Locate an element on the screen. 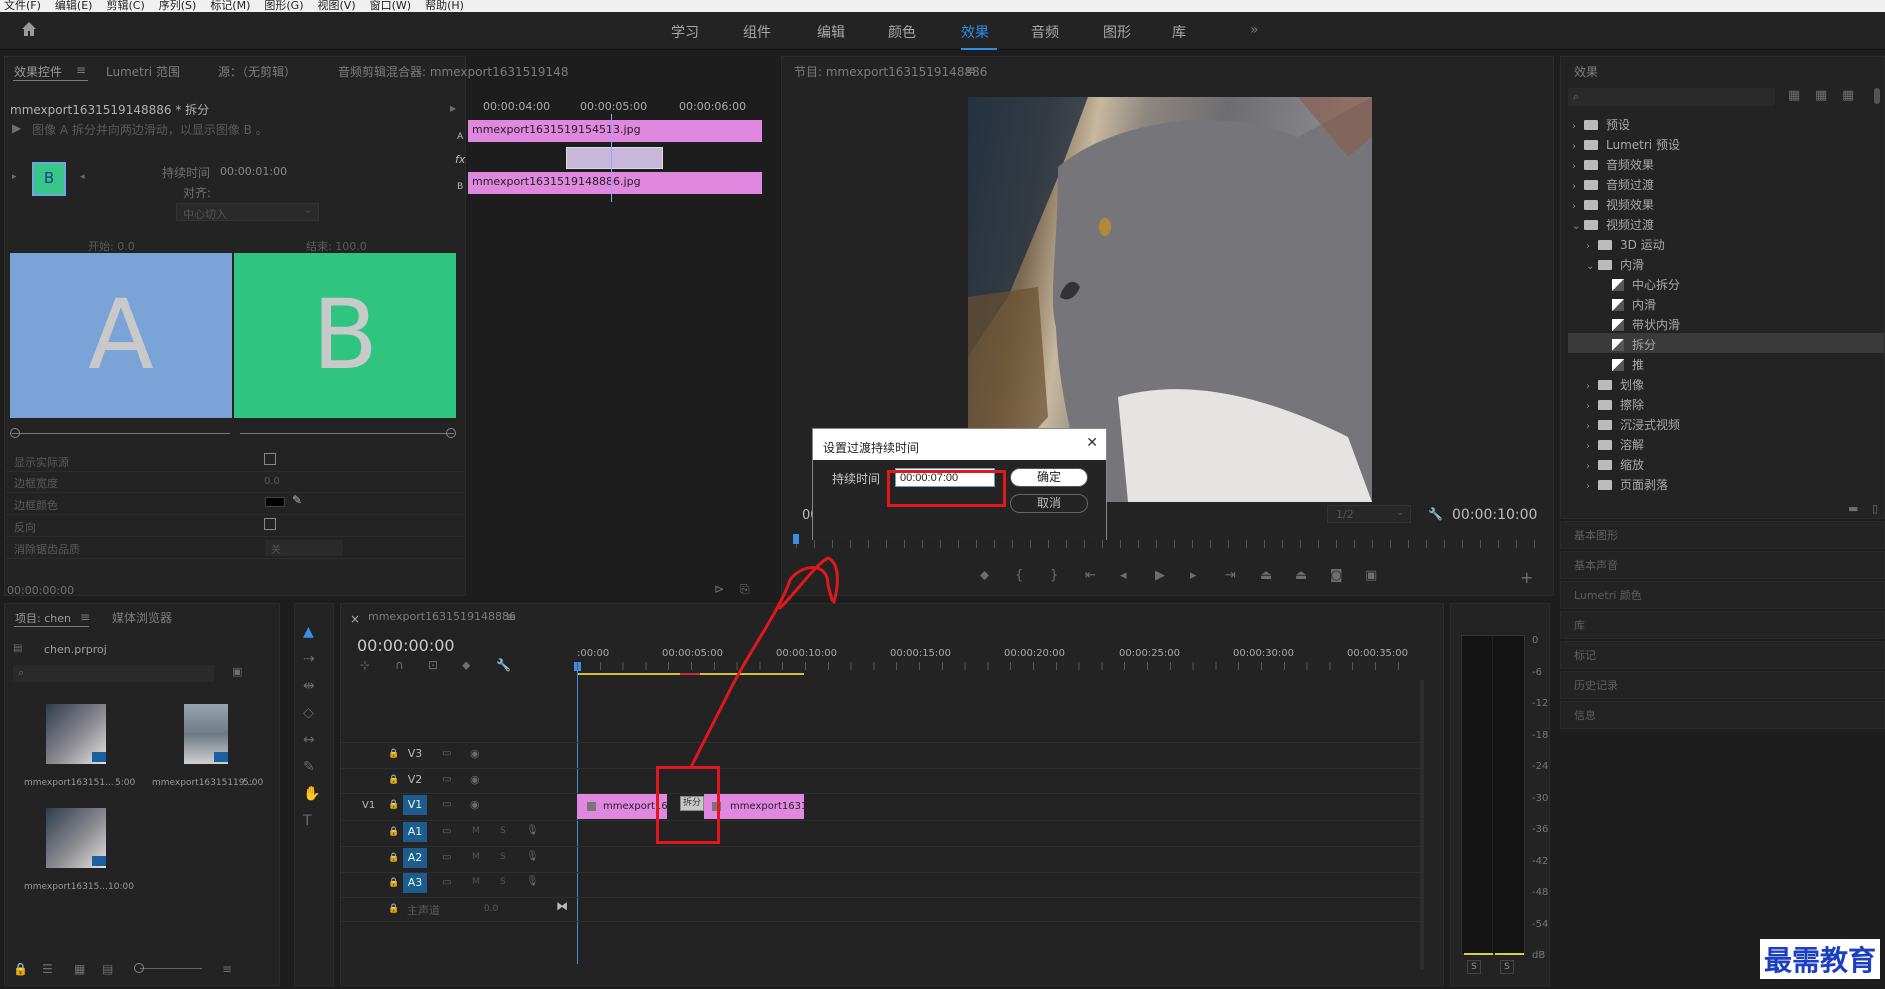 Image resolution: width=1885 pixels, height=989 pixels. menu-item: 剪辑(C) is located at coordinates (125, 5).